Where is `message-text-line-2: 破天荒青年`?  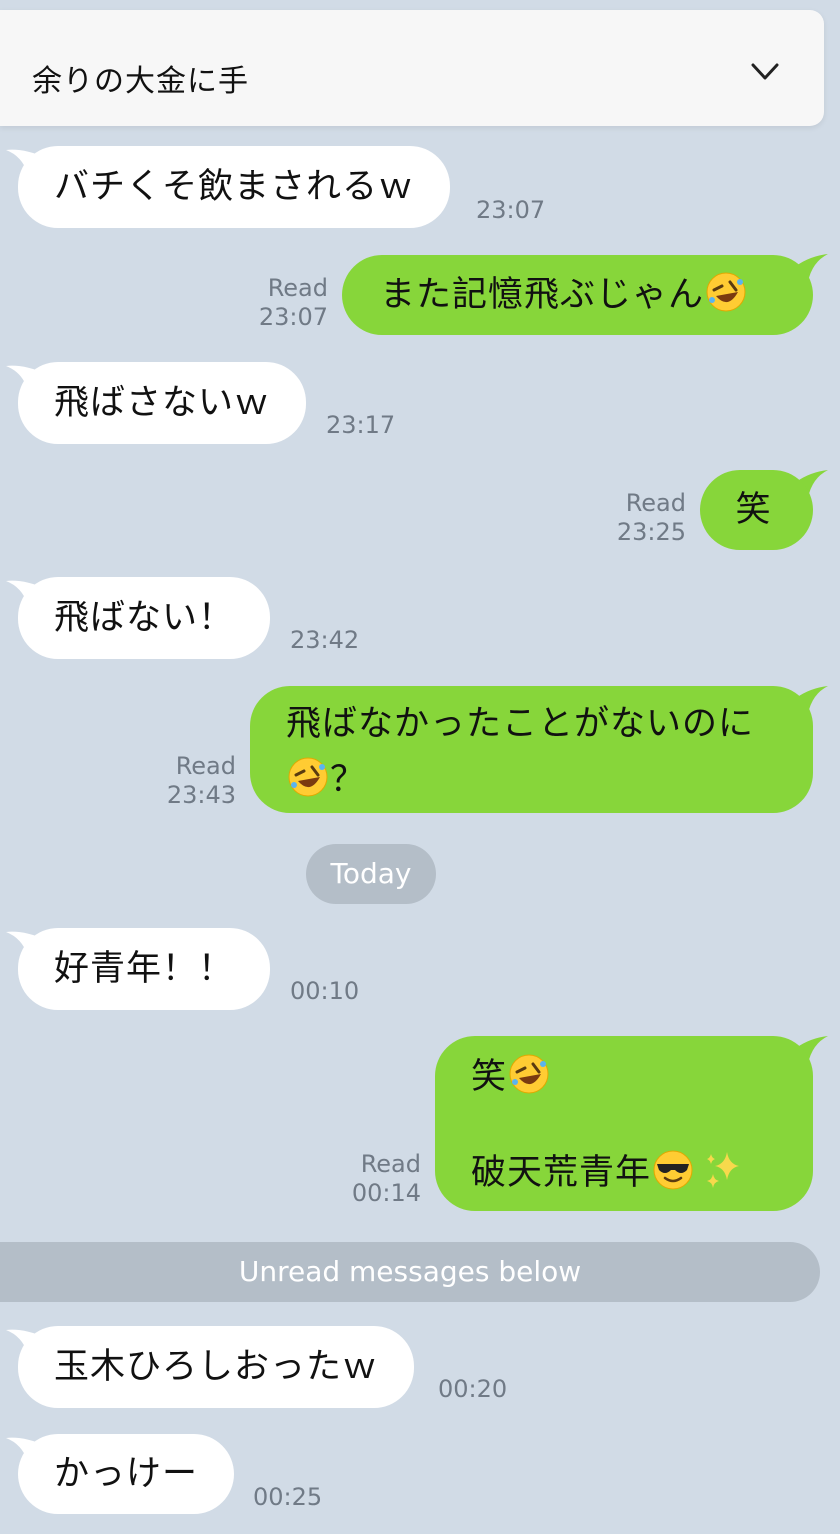 message-text-line-2: 破天荒青年 is located at coordinates (642, 1173).